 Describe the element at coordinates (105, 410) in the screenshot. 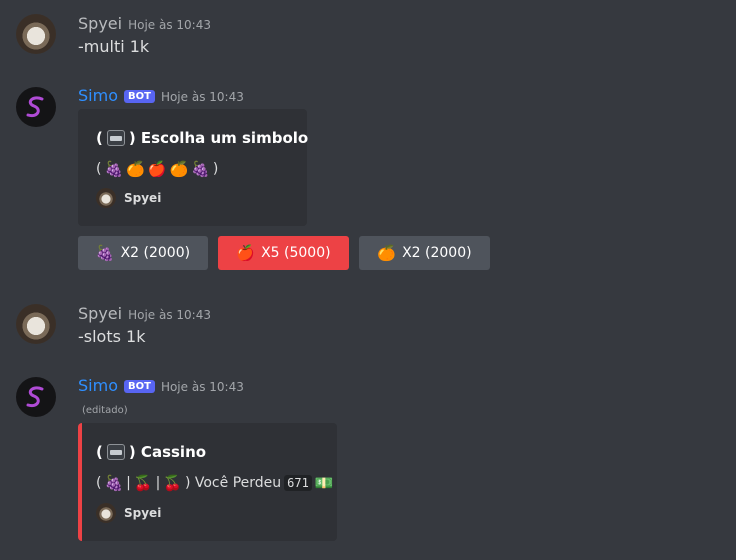

I see `edited-label: (editado)` at that location.